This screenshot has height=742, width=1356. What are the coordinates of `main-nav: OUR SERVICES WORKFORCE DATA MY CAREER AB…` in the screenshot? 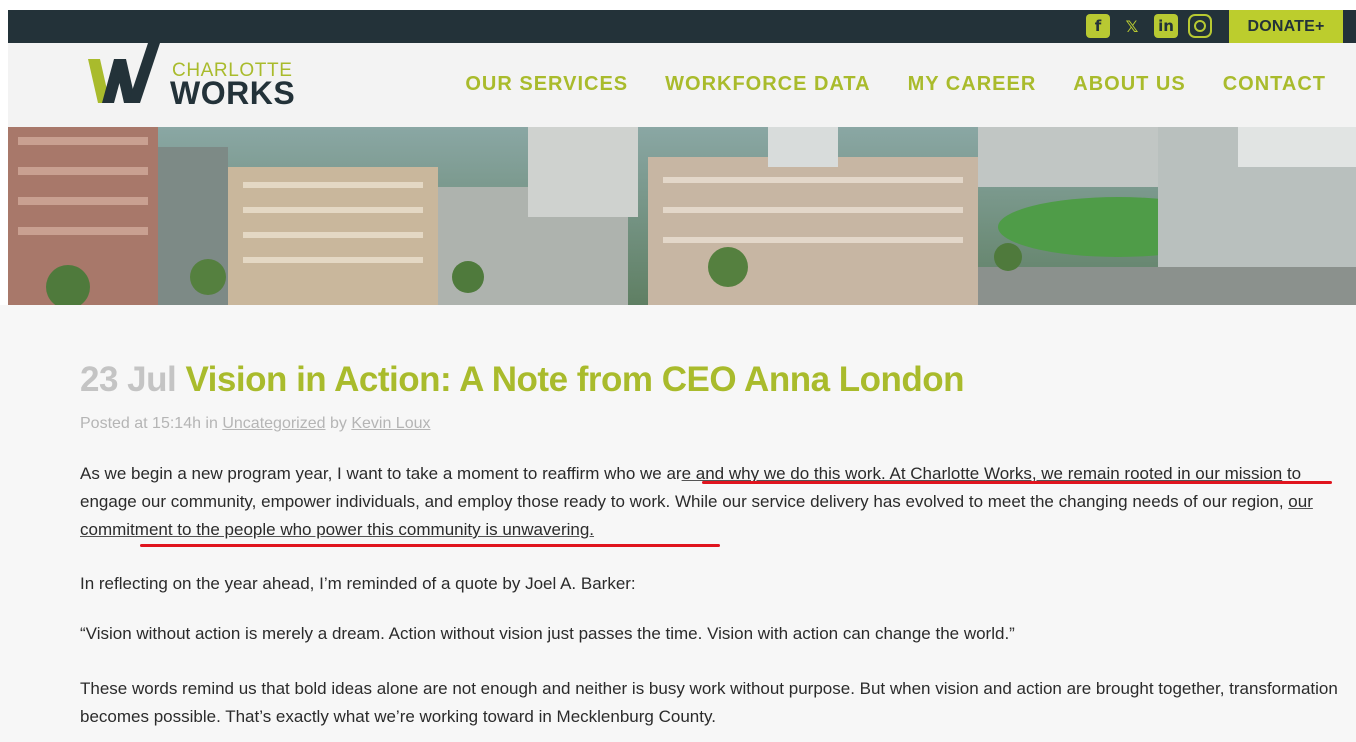 It's located at (895, 84).